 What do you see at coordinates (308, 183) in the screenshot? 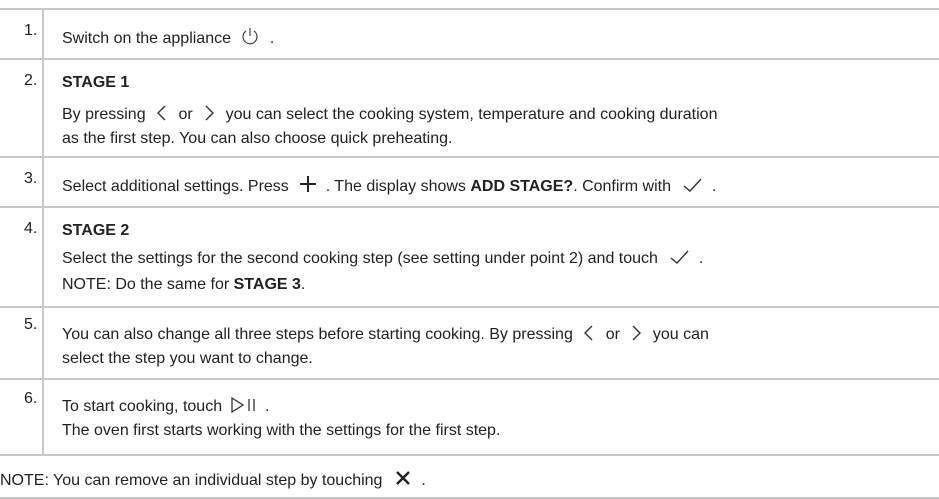
I see `plus-icon` at bounding box center [308, 183].